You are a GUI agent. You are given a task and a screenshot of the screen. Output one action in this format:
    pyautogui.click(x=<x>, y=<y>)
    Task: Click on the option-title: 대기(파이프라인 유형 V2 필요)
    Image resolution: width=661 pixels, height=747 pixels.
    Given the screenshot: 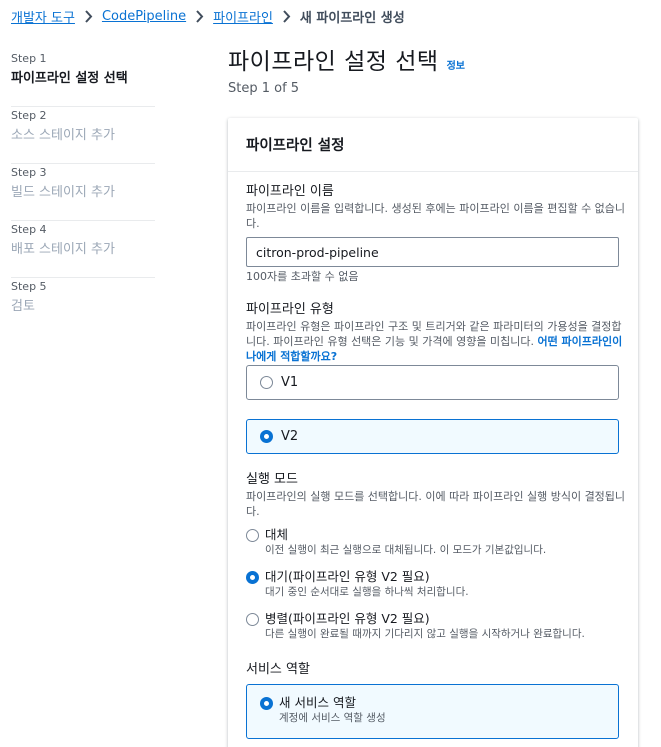 What is the action you would take?
    pyautogui.click(x=347, y=576)
    